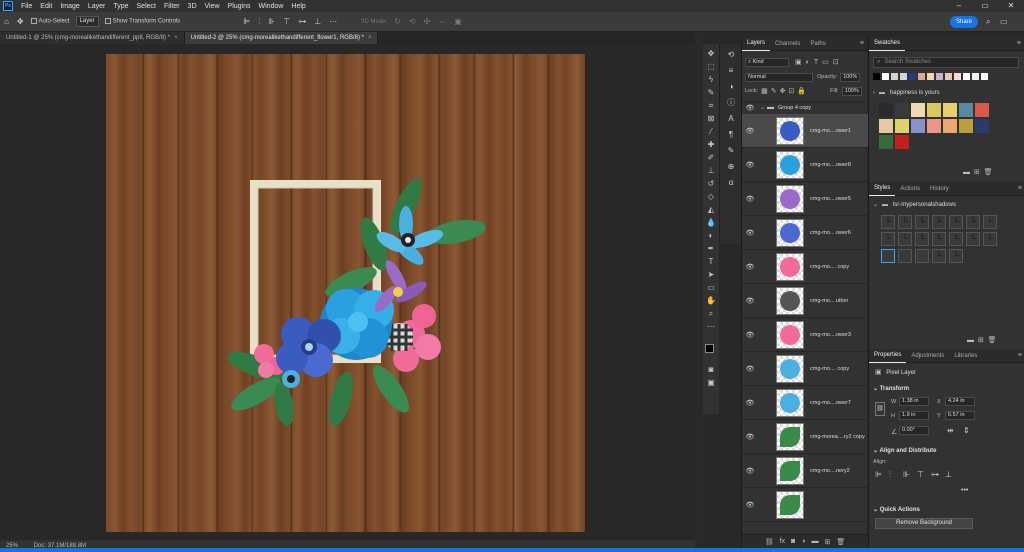 The image size is (1024, 552). What do you see at coordinates (711, 209) in the screenshot?
I see `paint-bucket-icon: ◭` at bounding box center [711, 209].